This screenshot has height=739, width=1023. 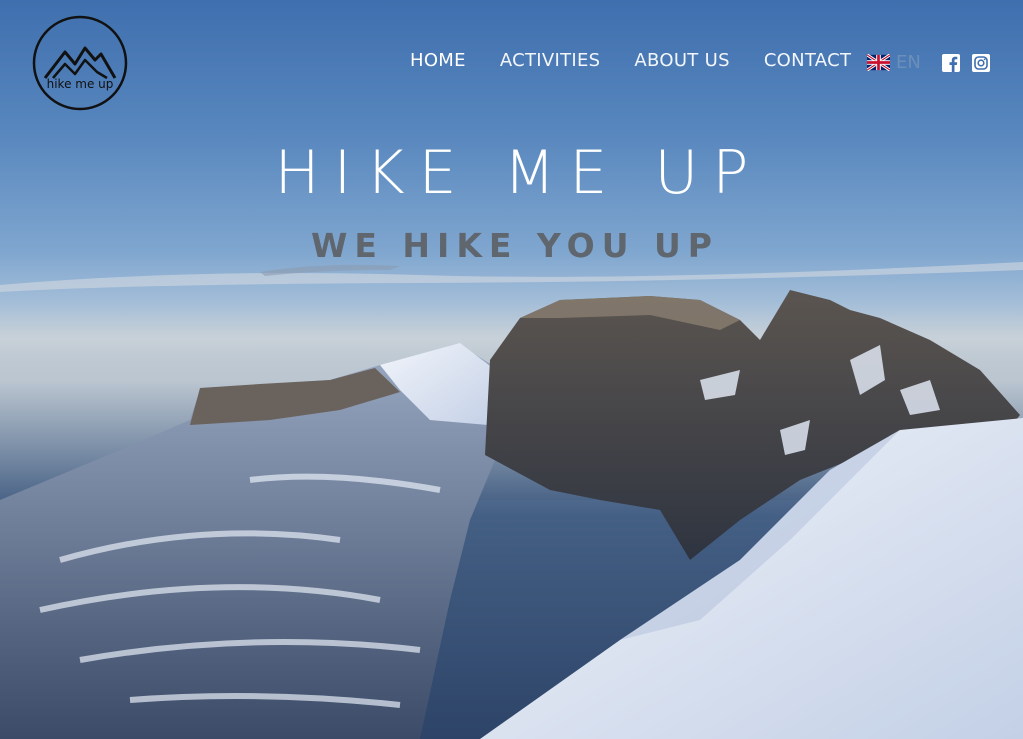 What do you see at coordinates (438, 60) in the screenshot?
I see `nav-home-link: HOME` at bounding box center [438, 60].